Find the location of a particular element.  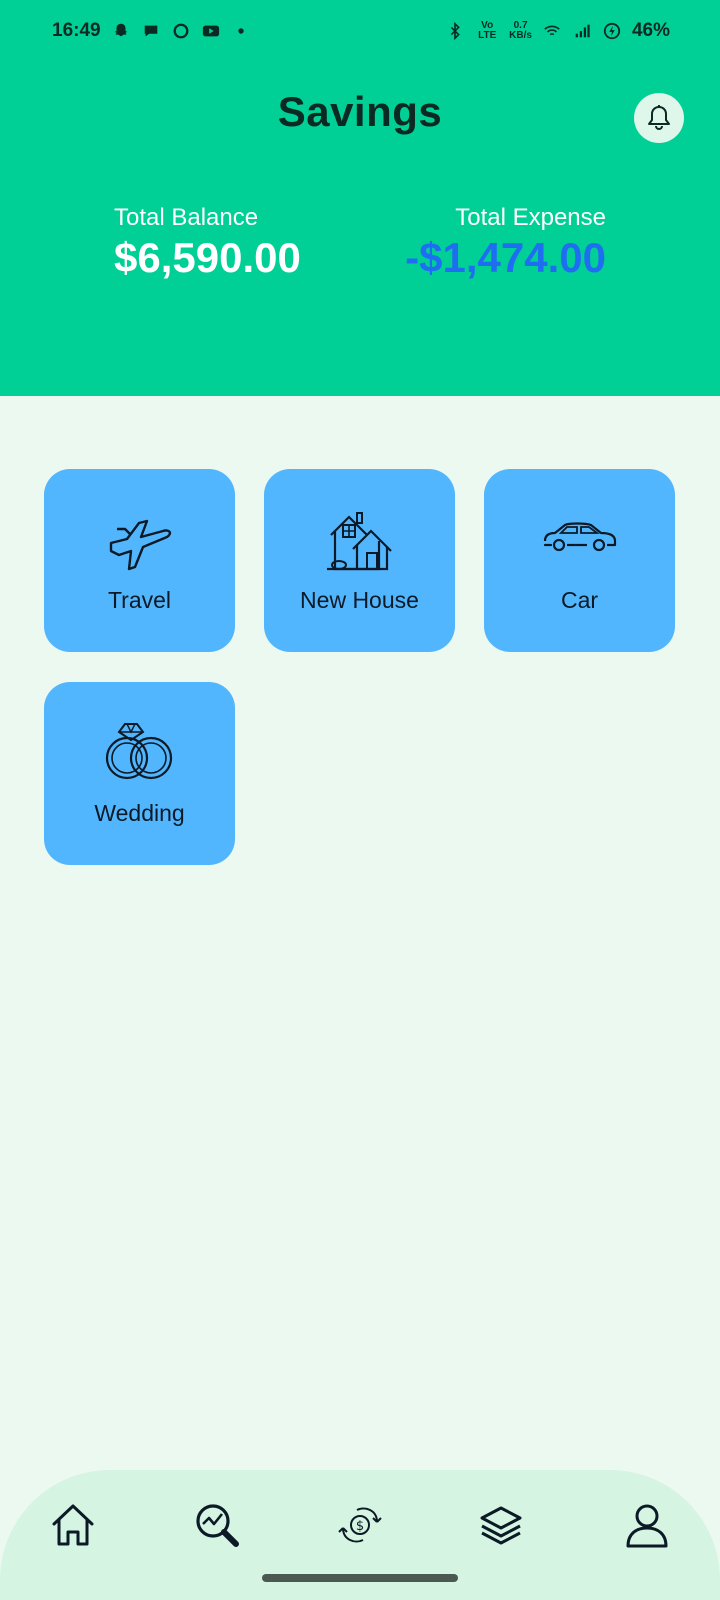

message-icon is located at coordinates (151, 31).